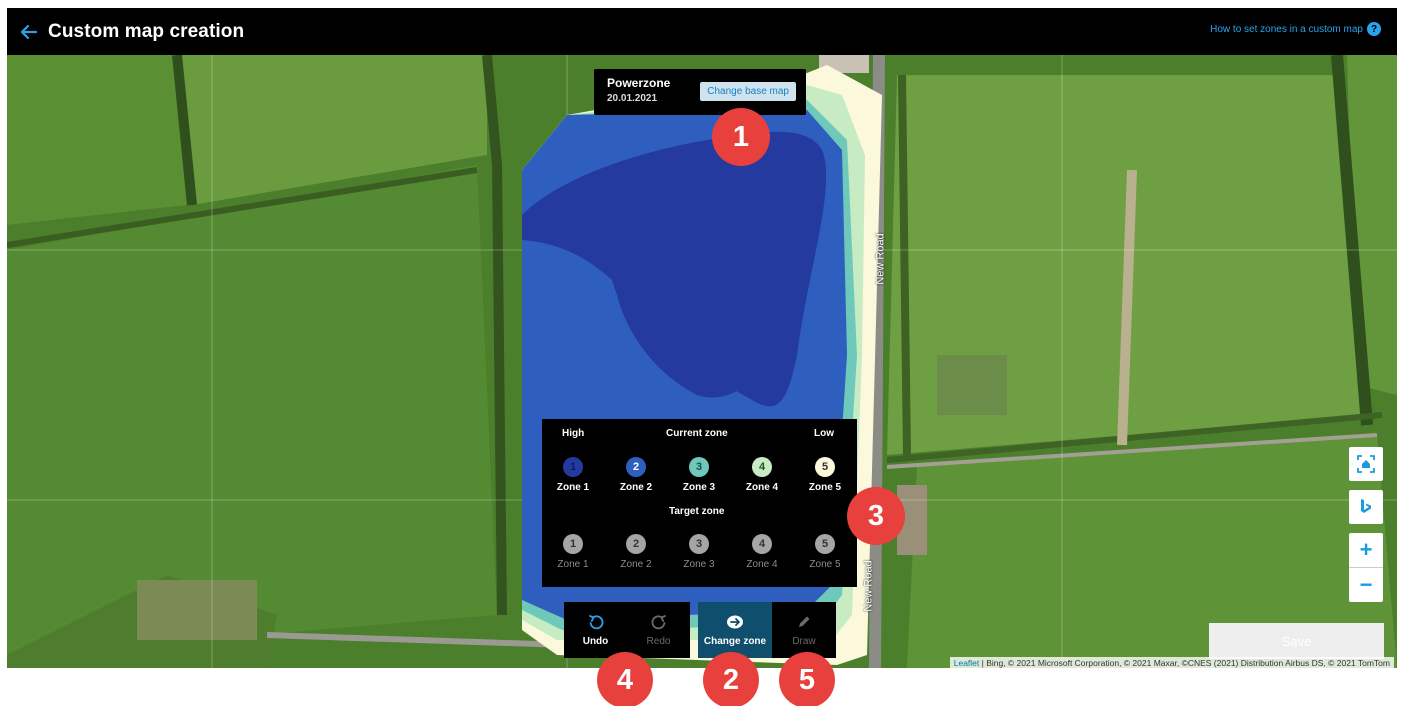  Describe the element at coordinates (804, 621) in the screenshot. I see `pencil-icon` at that location.